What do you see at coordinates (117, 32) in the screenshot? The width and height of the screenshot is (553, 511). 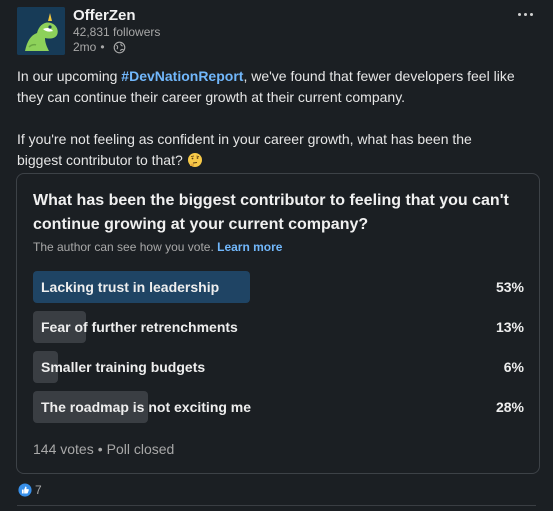 I see `follower-count: 42,831 followers` at bounding box center [117, 32].